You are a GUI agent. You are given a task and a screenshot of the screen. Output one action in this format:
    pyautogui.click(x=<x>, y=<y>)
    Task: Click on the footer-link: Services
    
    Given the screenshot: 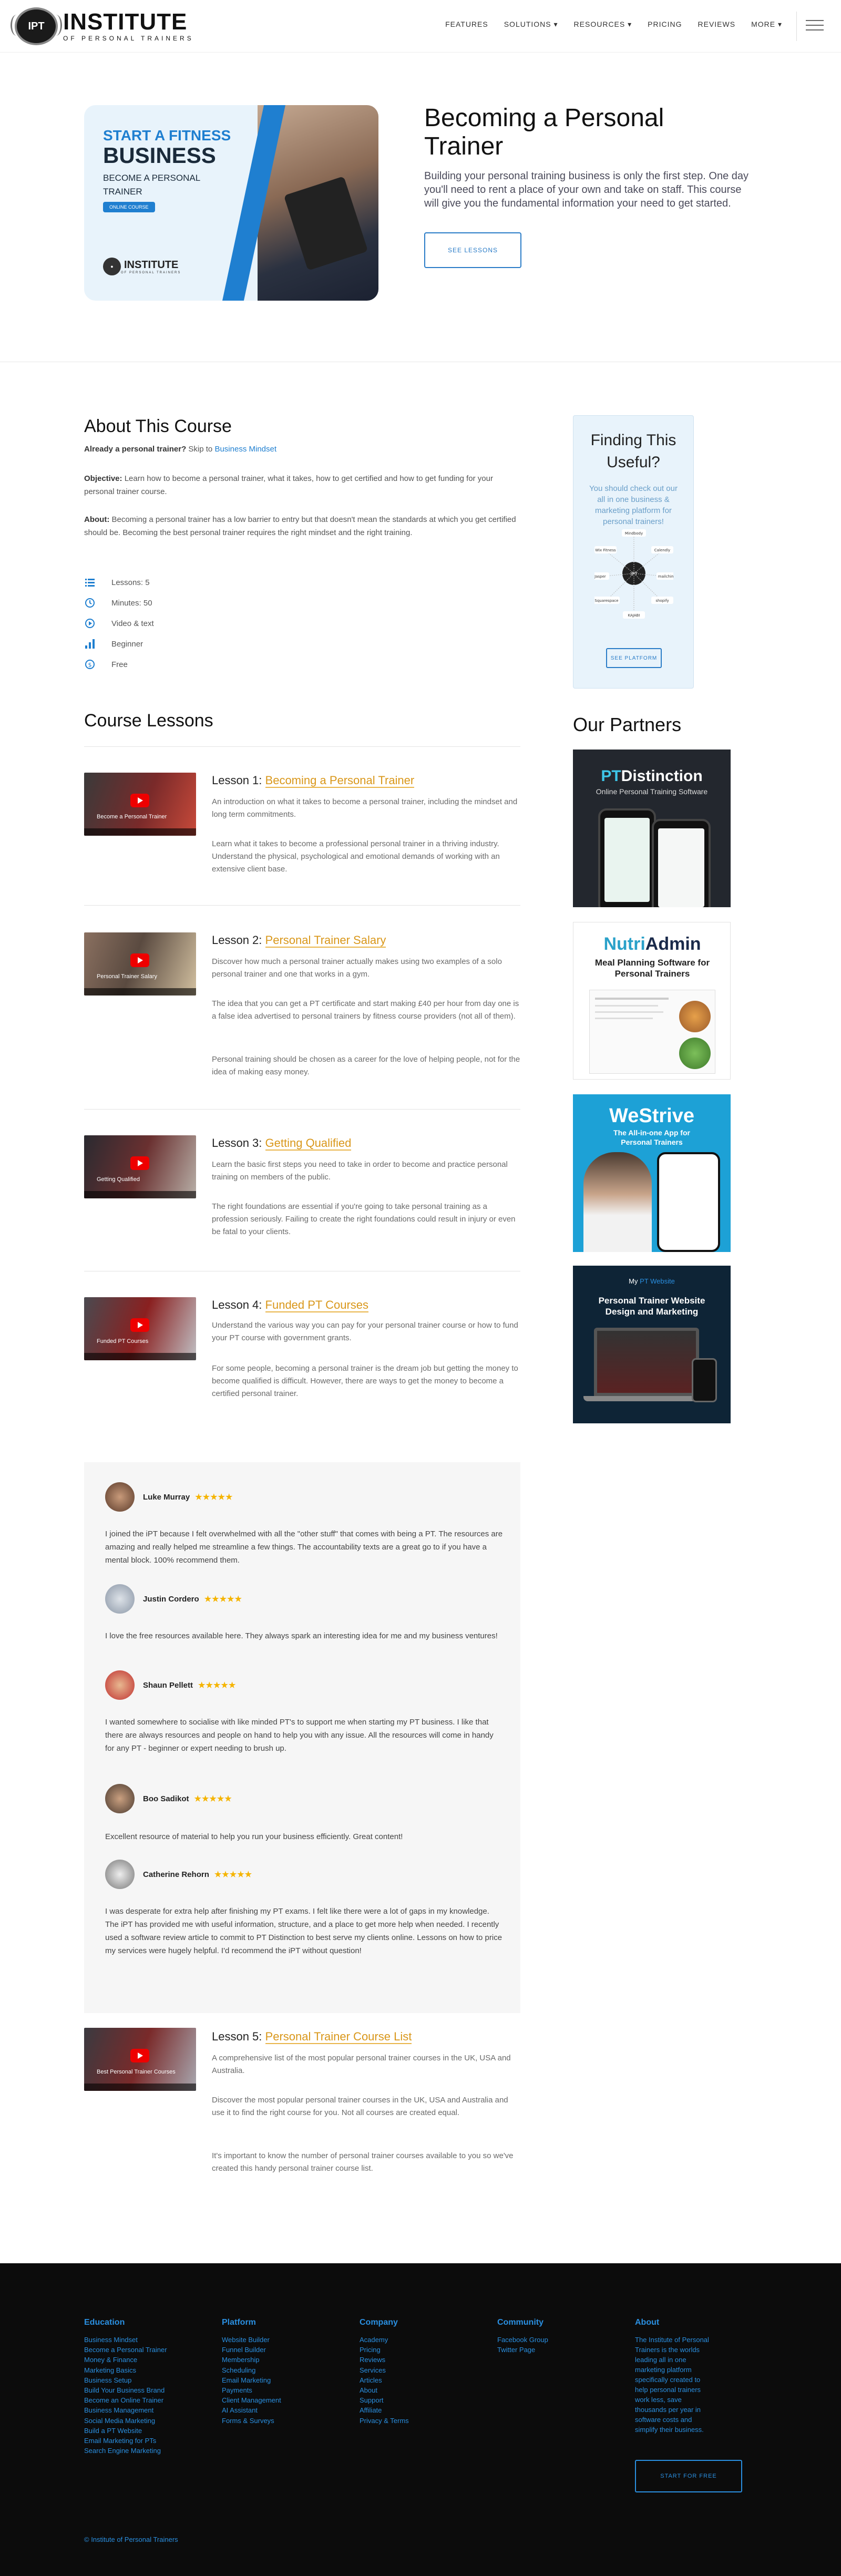 What is the action you would take?
    pyautogui.click(x=385, y=2370)
    